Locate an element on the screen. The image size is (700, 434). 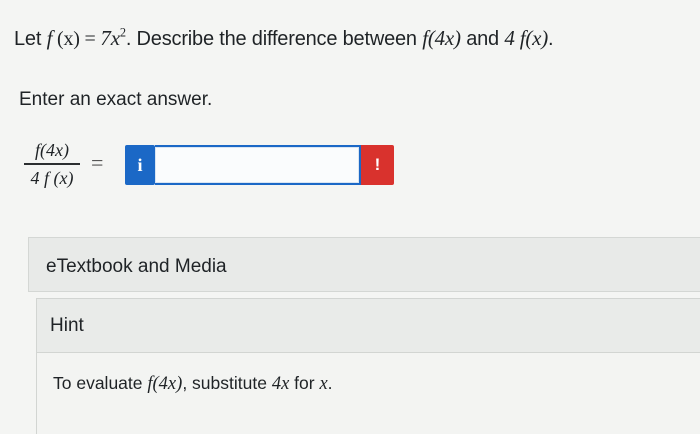
hint-text-end: . is located at coordinates (330, 383).